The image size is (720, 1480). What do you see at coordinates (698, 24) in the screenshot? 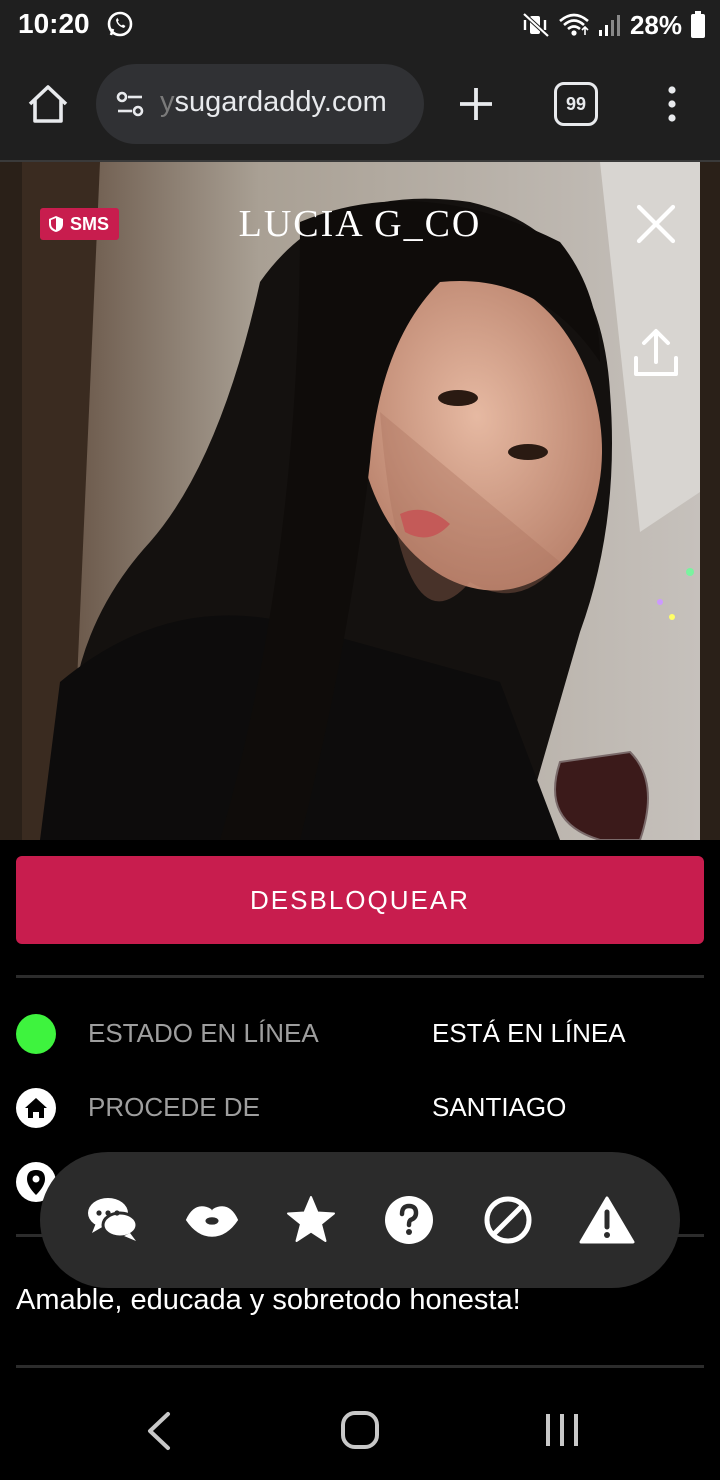
I see `battery-icon` at bounding box center [698, 24].